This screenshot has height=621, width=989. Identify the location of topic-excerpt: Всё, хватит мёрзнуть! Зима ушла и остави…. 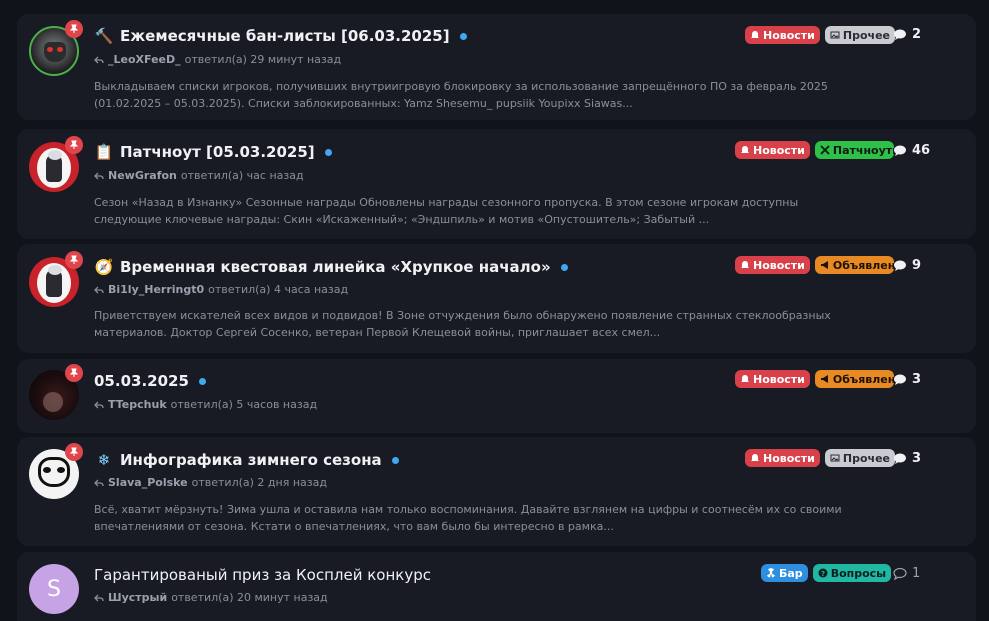
(468, 518).